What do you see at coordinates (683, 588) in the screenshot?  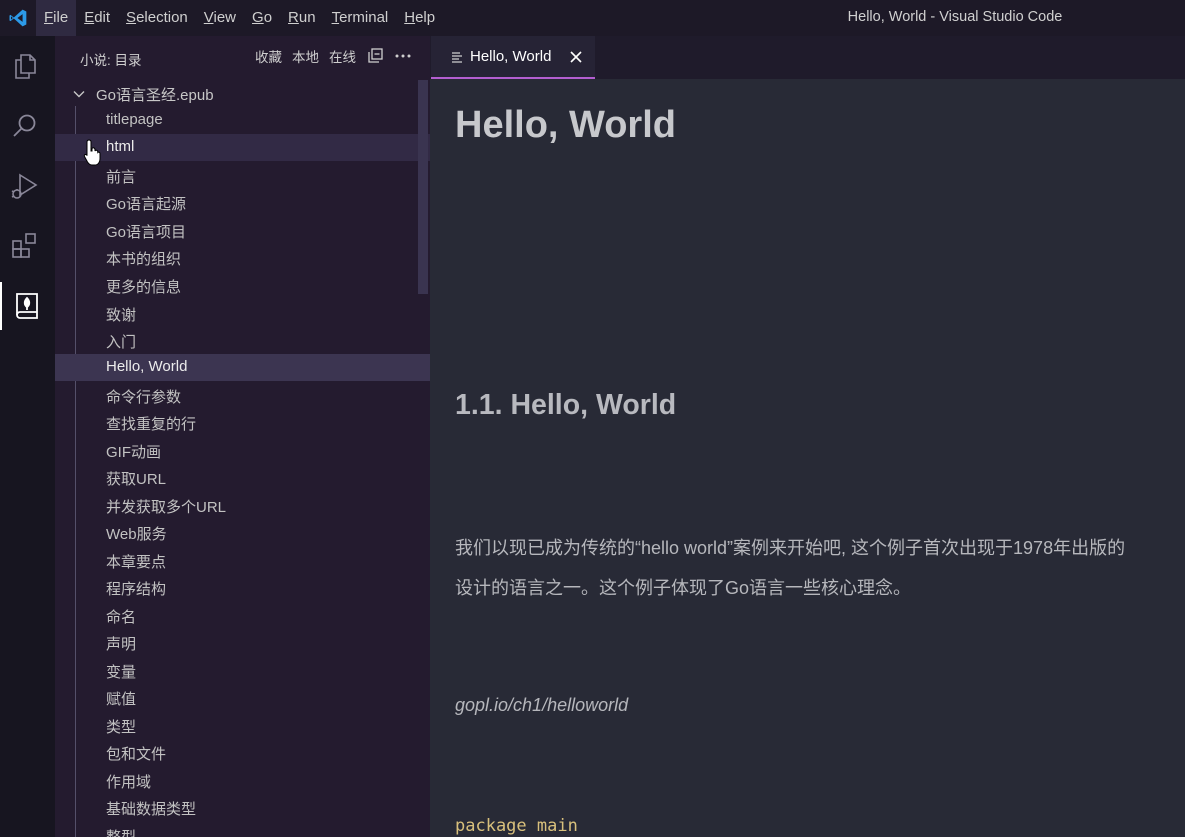 I see `paragraph-line-2: 设计的语言之一。这个例子体现了Go语言一些核心理念。` at bounding box center [683, 588].